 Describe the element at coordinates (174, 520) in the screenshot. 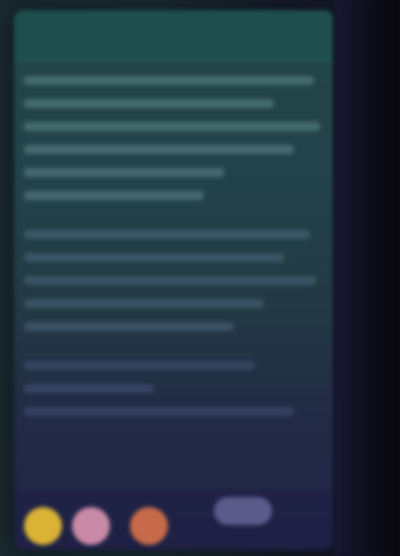

I see `footer-bar` at that location.